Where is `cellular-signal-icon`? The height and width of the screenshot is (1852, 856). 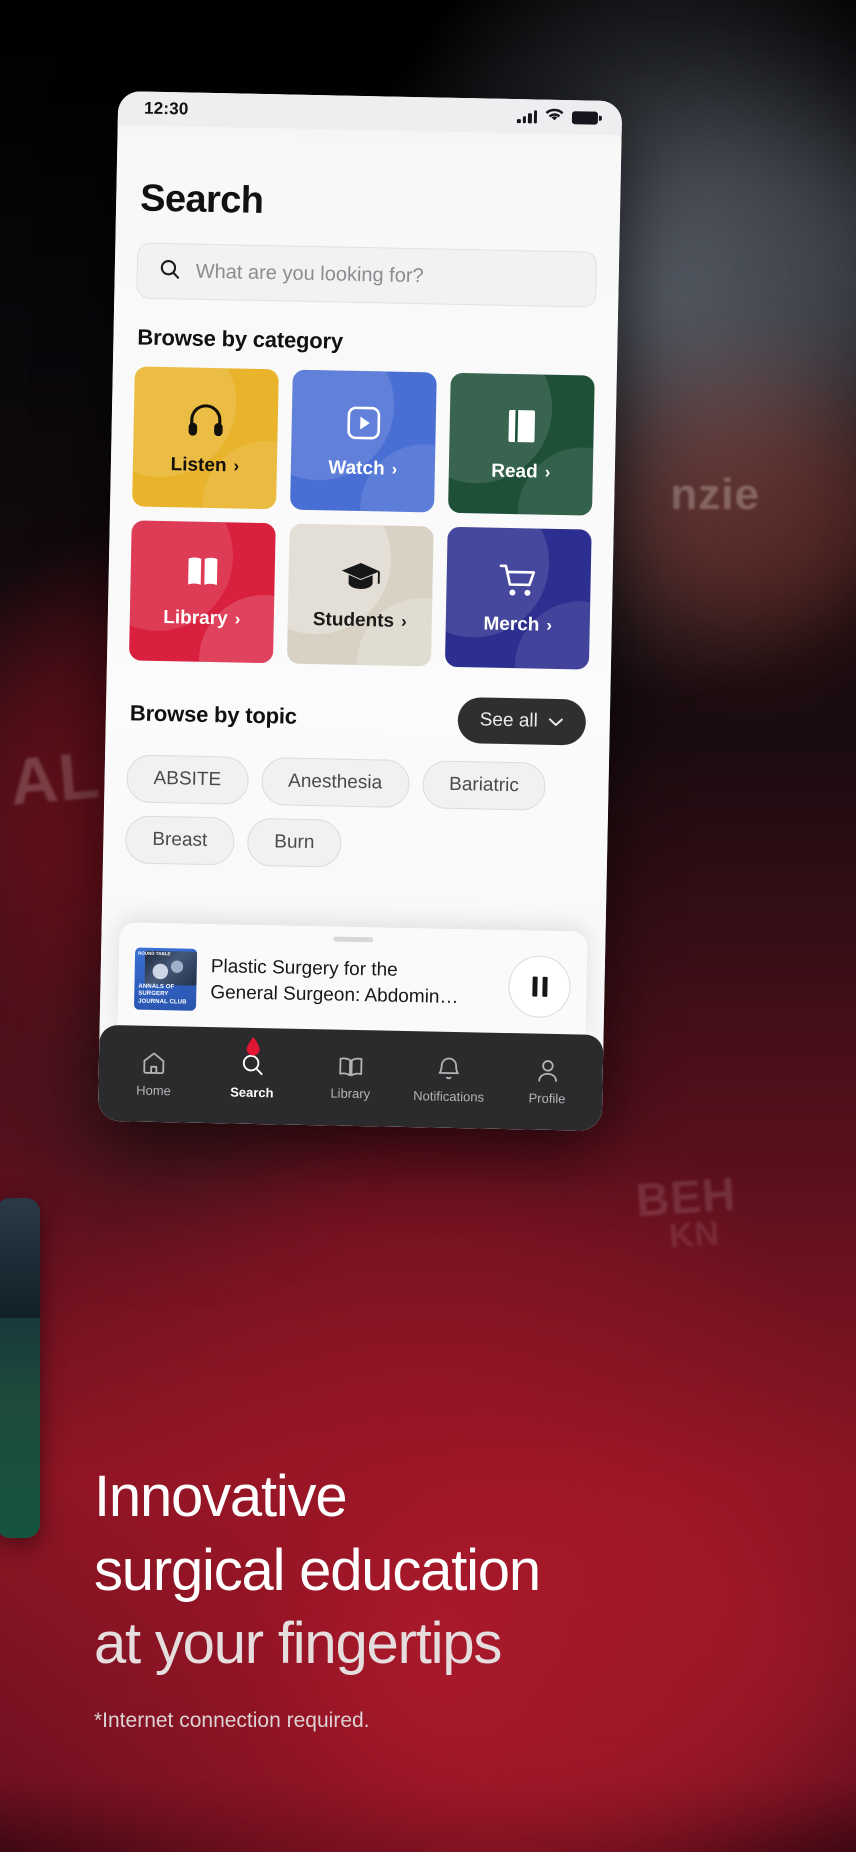 cellular-signal-icon is located at coordinates (527, 116).